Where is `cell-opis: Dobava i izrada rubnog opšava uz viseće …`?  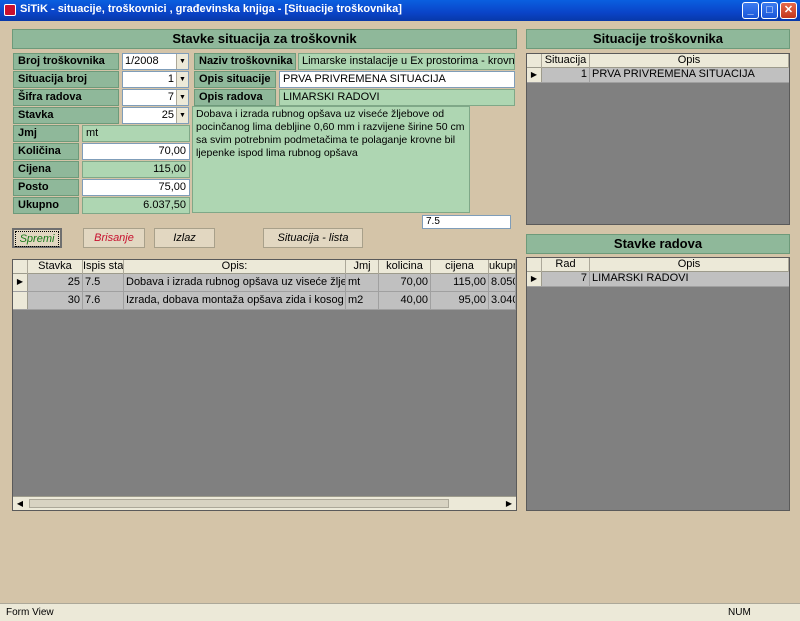
cell-opis: Dobava i izrada rubnog opšava uz viseće … is located at coordinates (235, 283).